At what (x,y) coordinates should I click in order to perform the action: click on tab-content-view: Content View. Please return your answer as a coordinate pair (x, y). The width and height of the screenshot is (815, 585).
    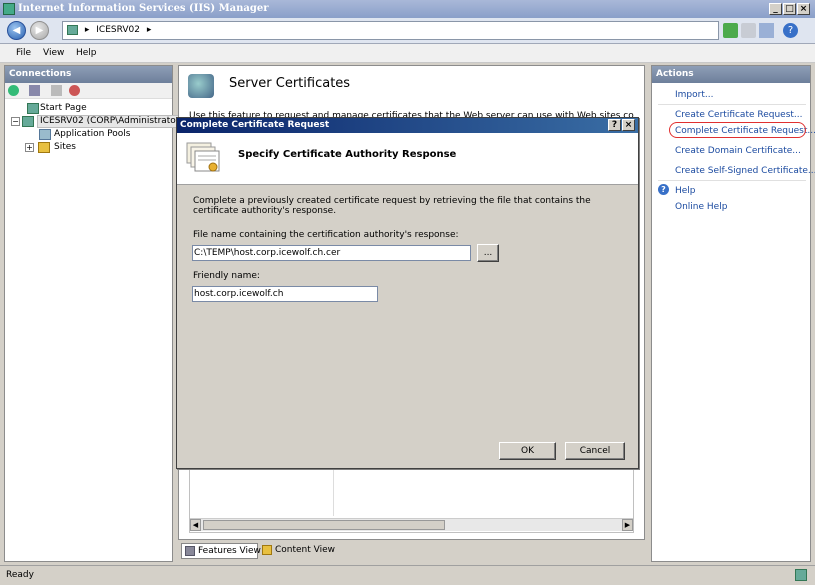
    Looking at the image, I should click on (301, 551).